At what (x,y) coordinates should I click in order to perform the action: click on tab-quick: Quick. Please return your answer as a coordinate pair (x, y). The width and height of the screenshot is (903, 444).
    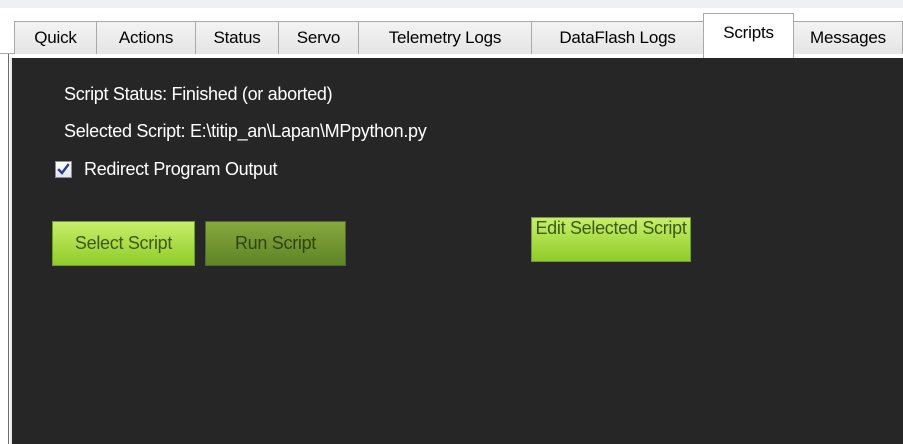
    Looking at the image, I should click on (55, 37).